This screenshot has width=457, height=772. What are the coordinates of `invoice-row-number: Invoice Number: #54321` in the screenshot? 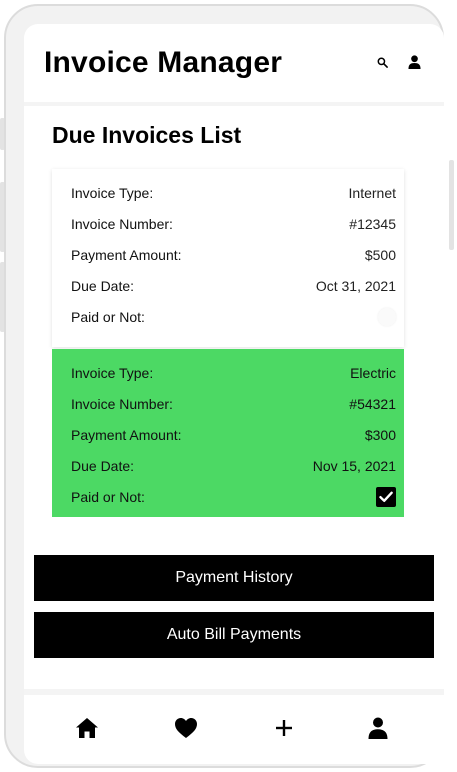 It's located at (233, 403).